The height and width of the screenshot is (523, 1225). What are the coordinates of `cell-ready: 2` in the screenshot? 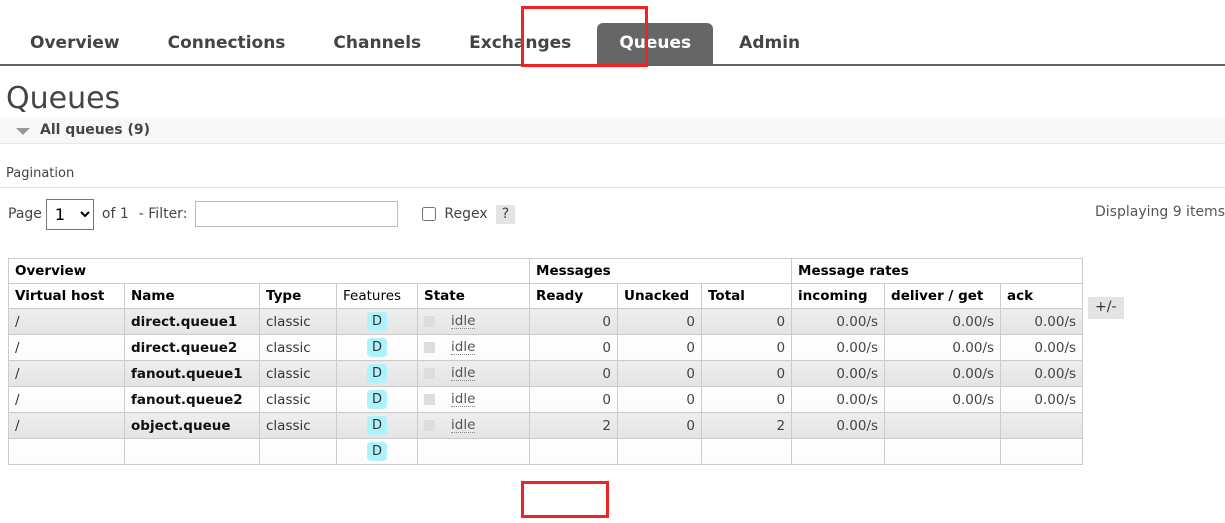 It's located at (574, 425).